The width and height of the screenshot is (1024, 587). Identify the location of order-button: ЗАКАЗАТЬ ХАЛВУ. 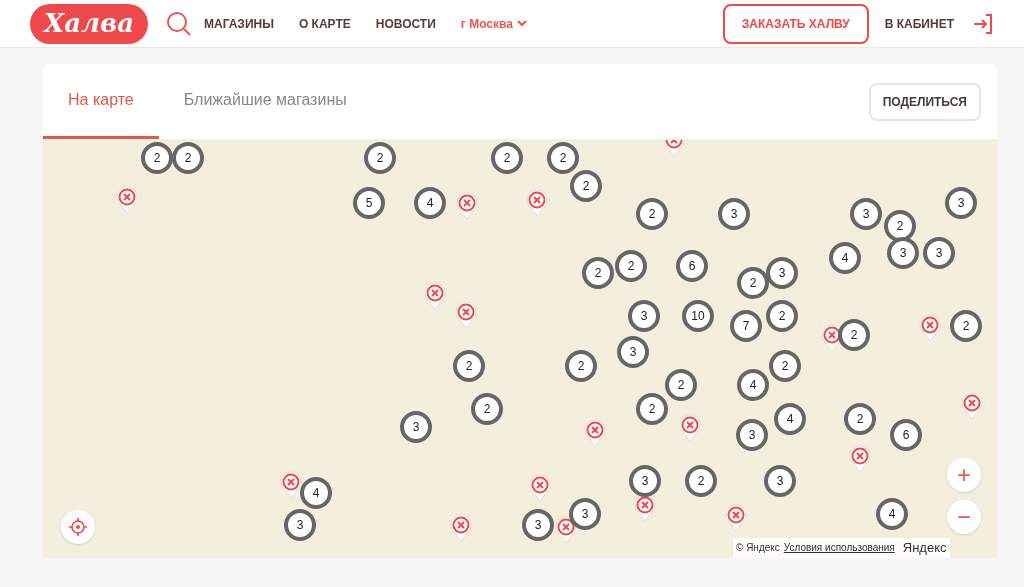
(795, 23).